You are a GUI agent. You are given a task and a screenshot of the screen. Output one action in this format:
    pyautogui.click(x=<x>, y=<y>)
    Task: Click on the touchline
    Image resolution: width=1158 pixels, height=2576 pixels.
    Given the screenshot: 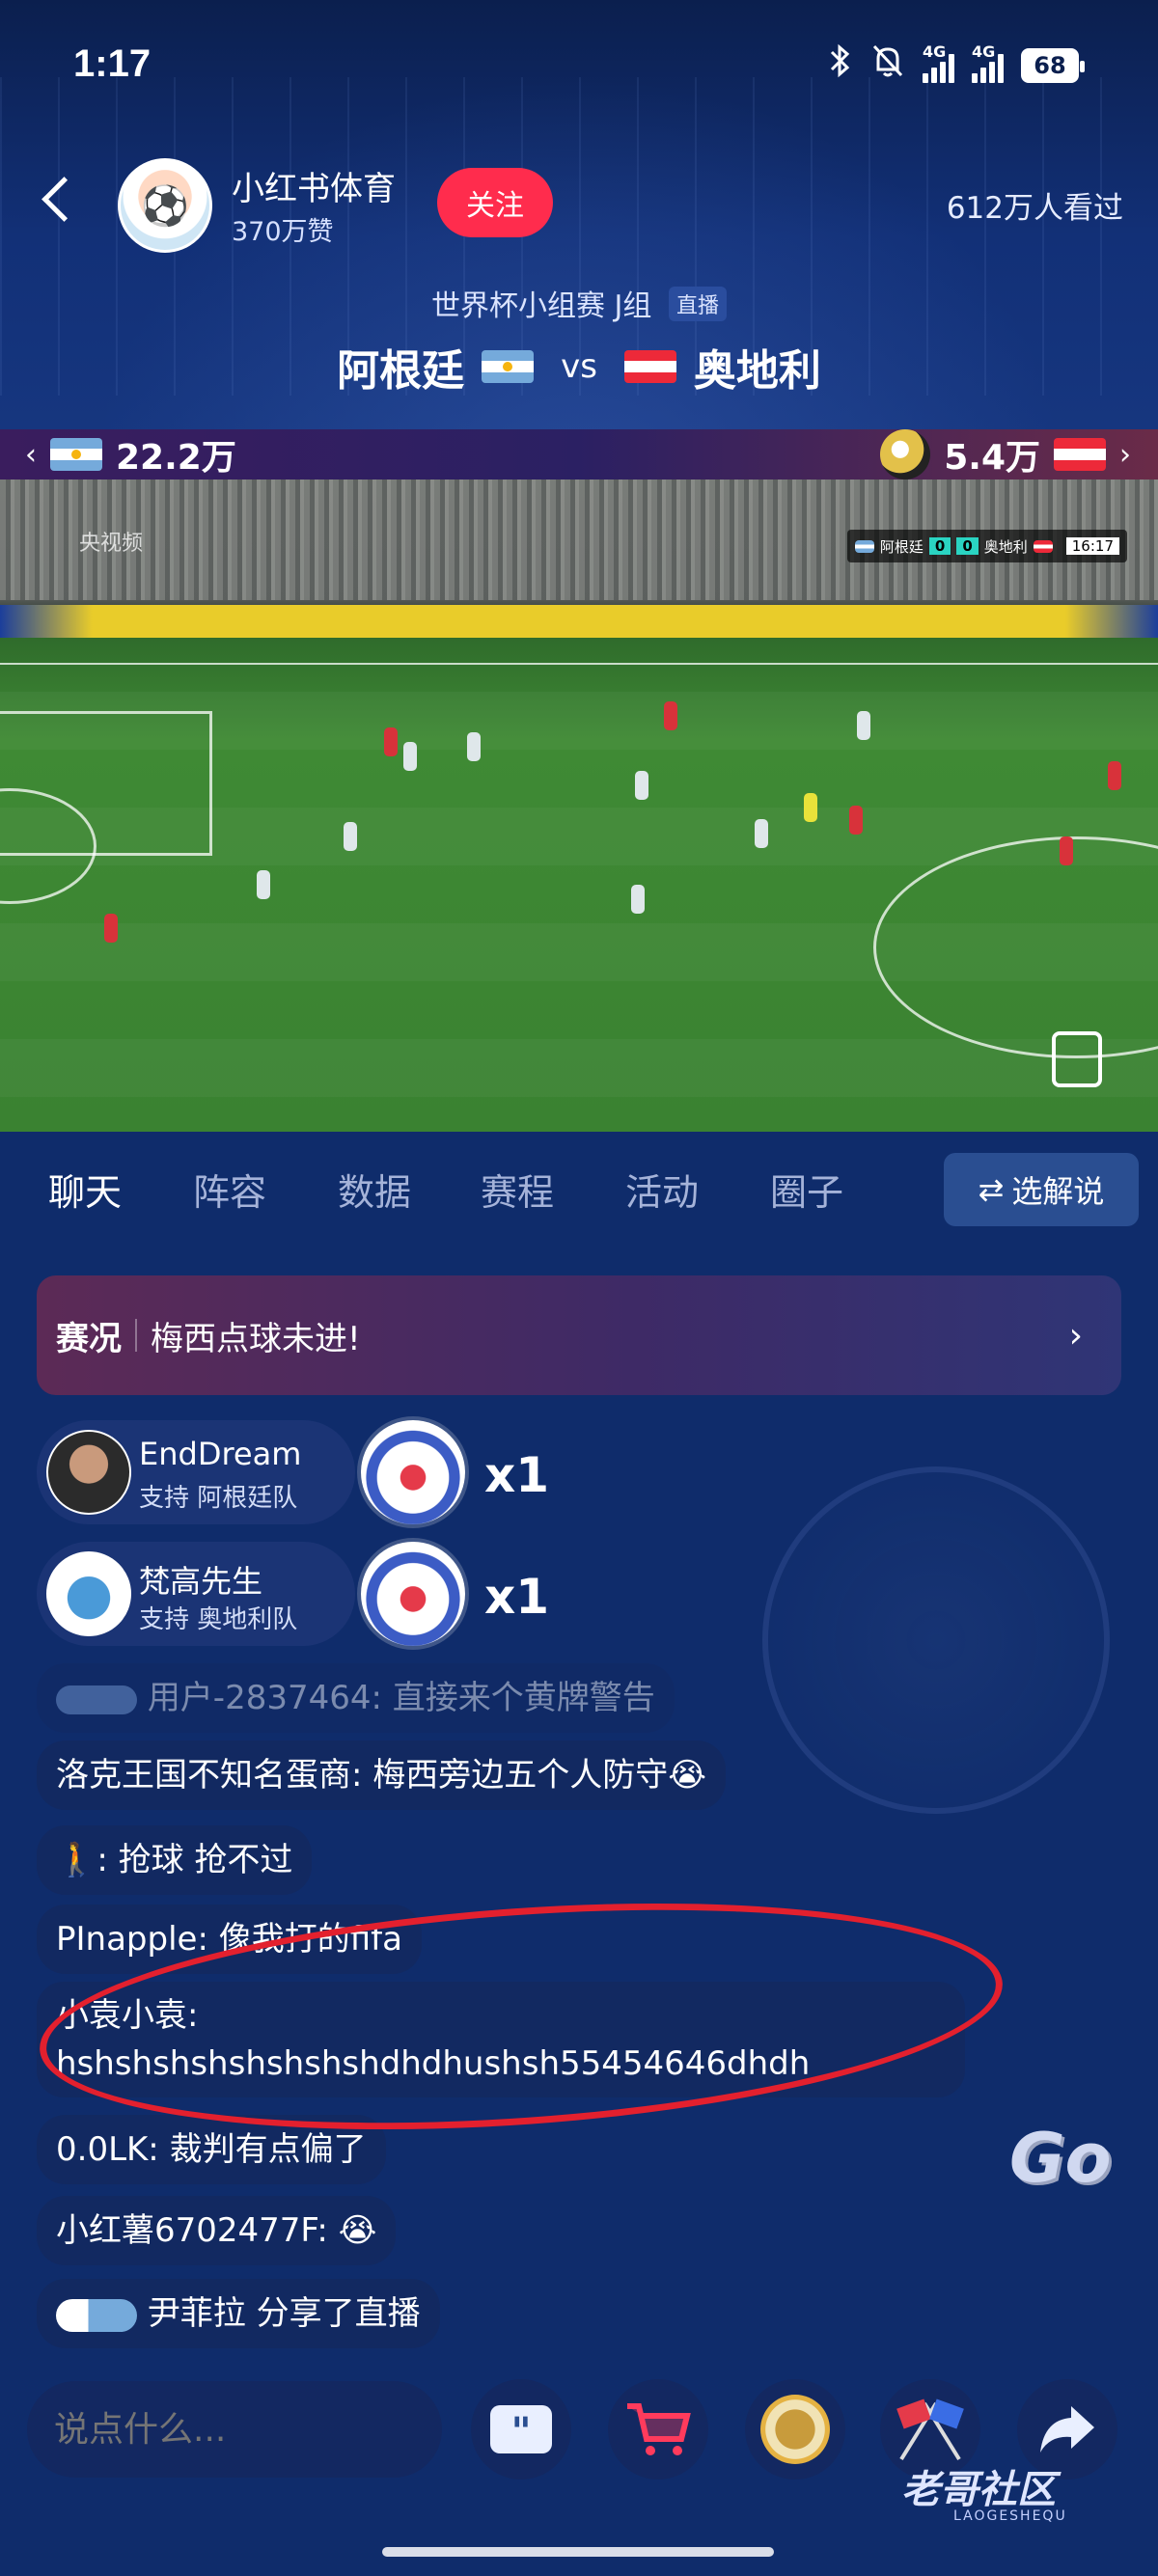 What is the action you would take?
    pyautogui.click(x=579, y=664)
    